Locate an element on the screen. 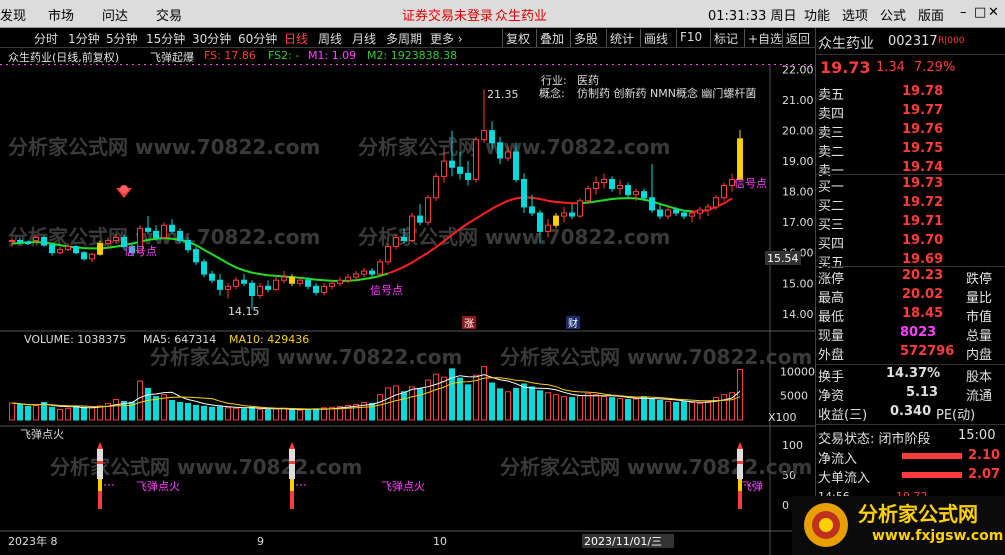 This screenshot has width=1005, height=555. tab-multi-period: 多周期 is located at coordinates (404, 38).